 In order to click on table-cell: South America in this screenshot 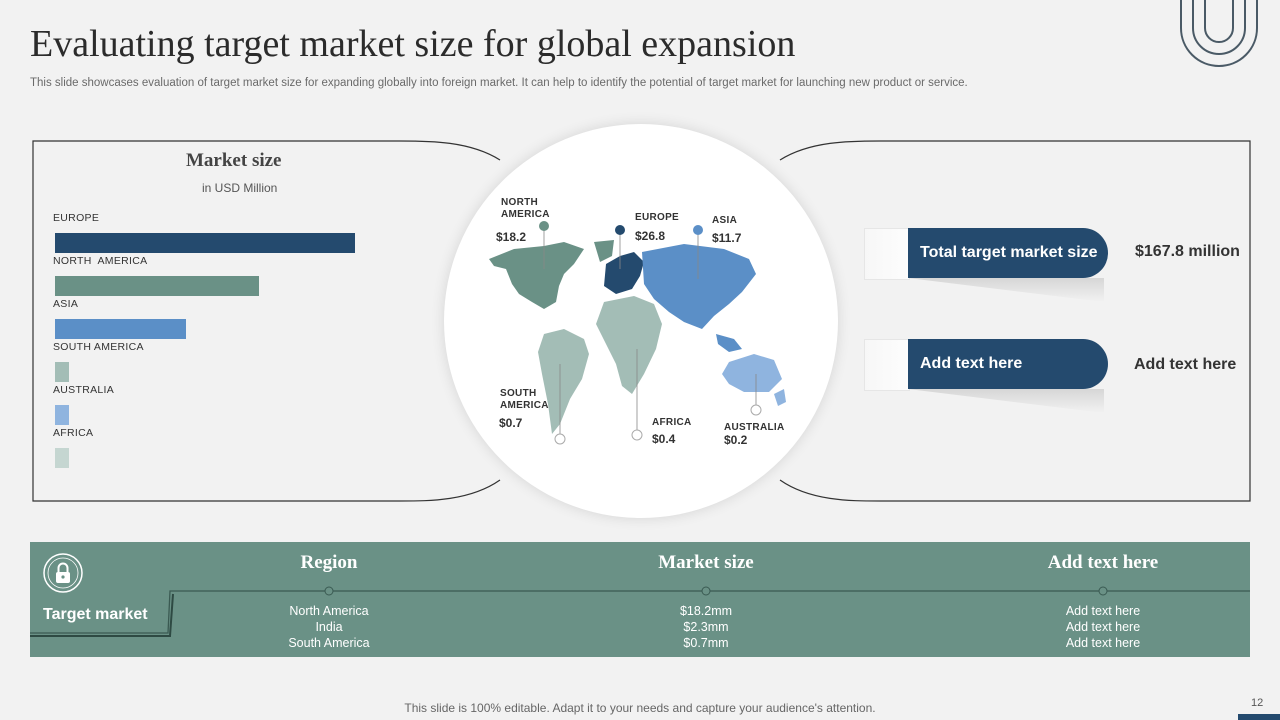, I will do `click(329, 643)`.